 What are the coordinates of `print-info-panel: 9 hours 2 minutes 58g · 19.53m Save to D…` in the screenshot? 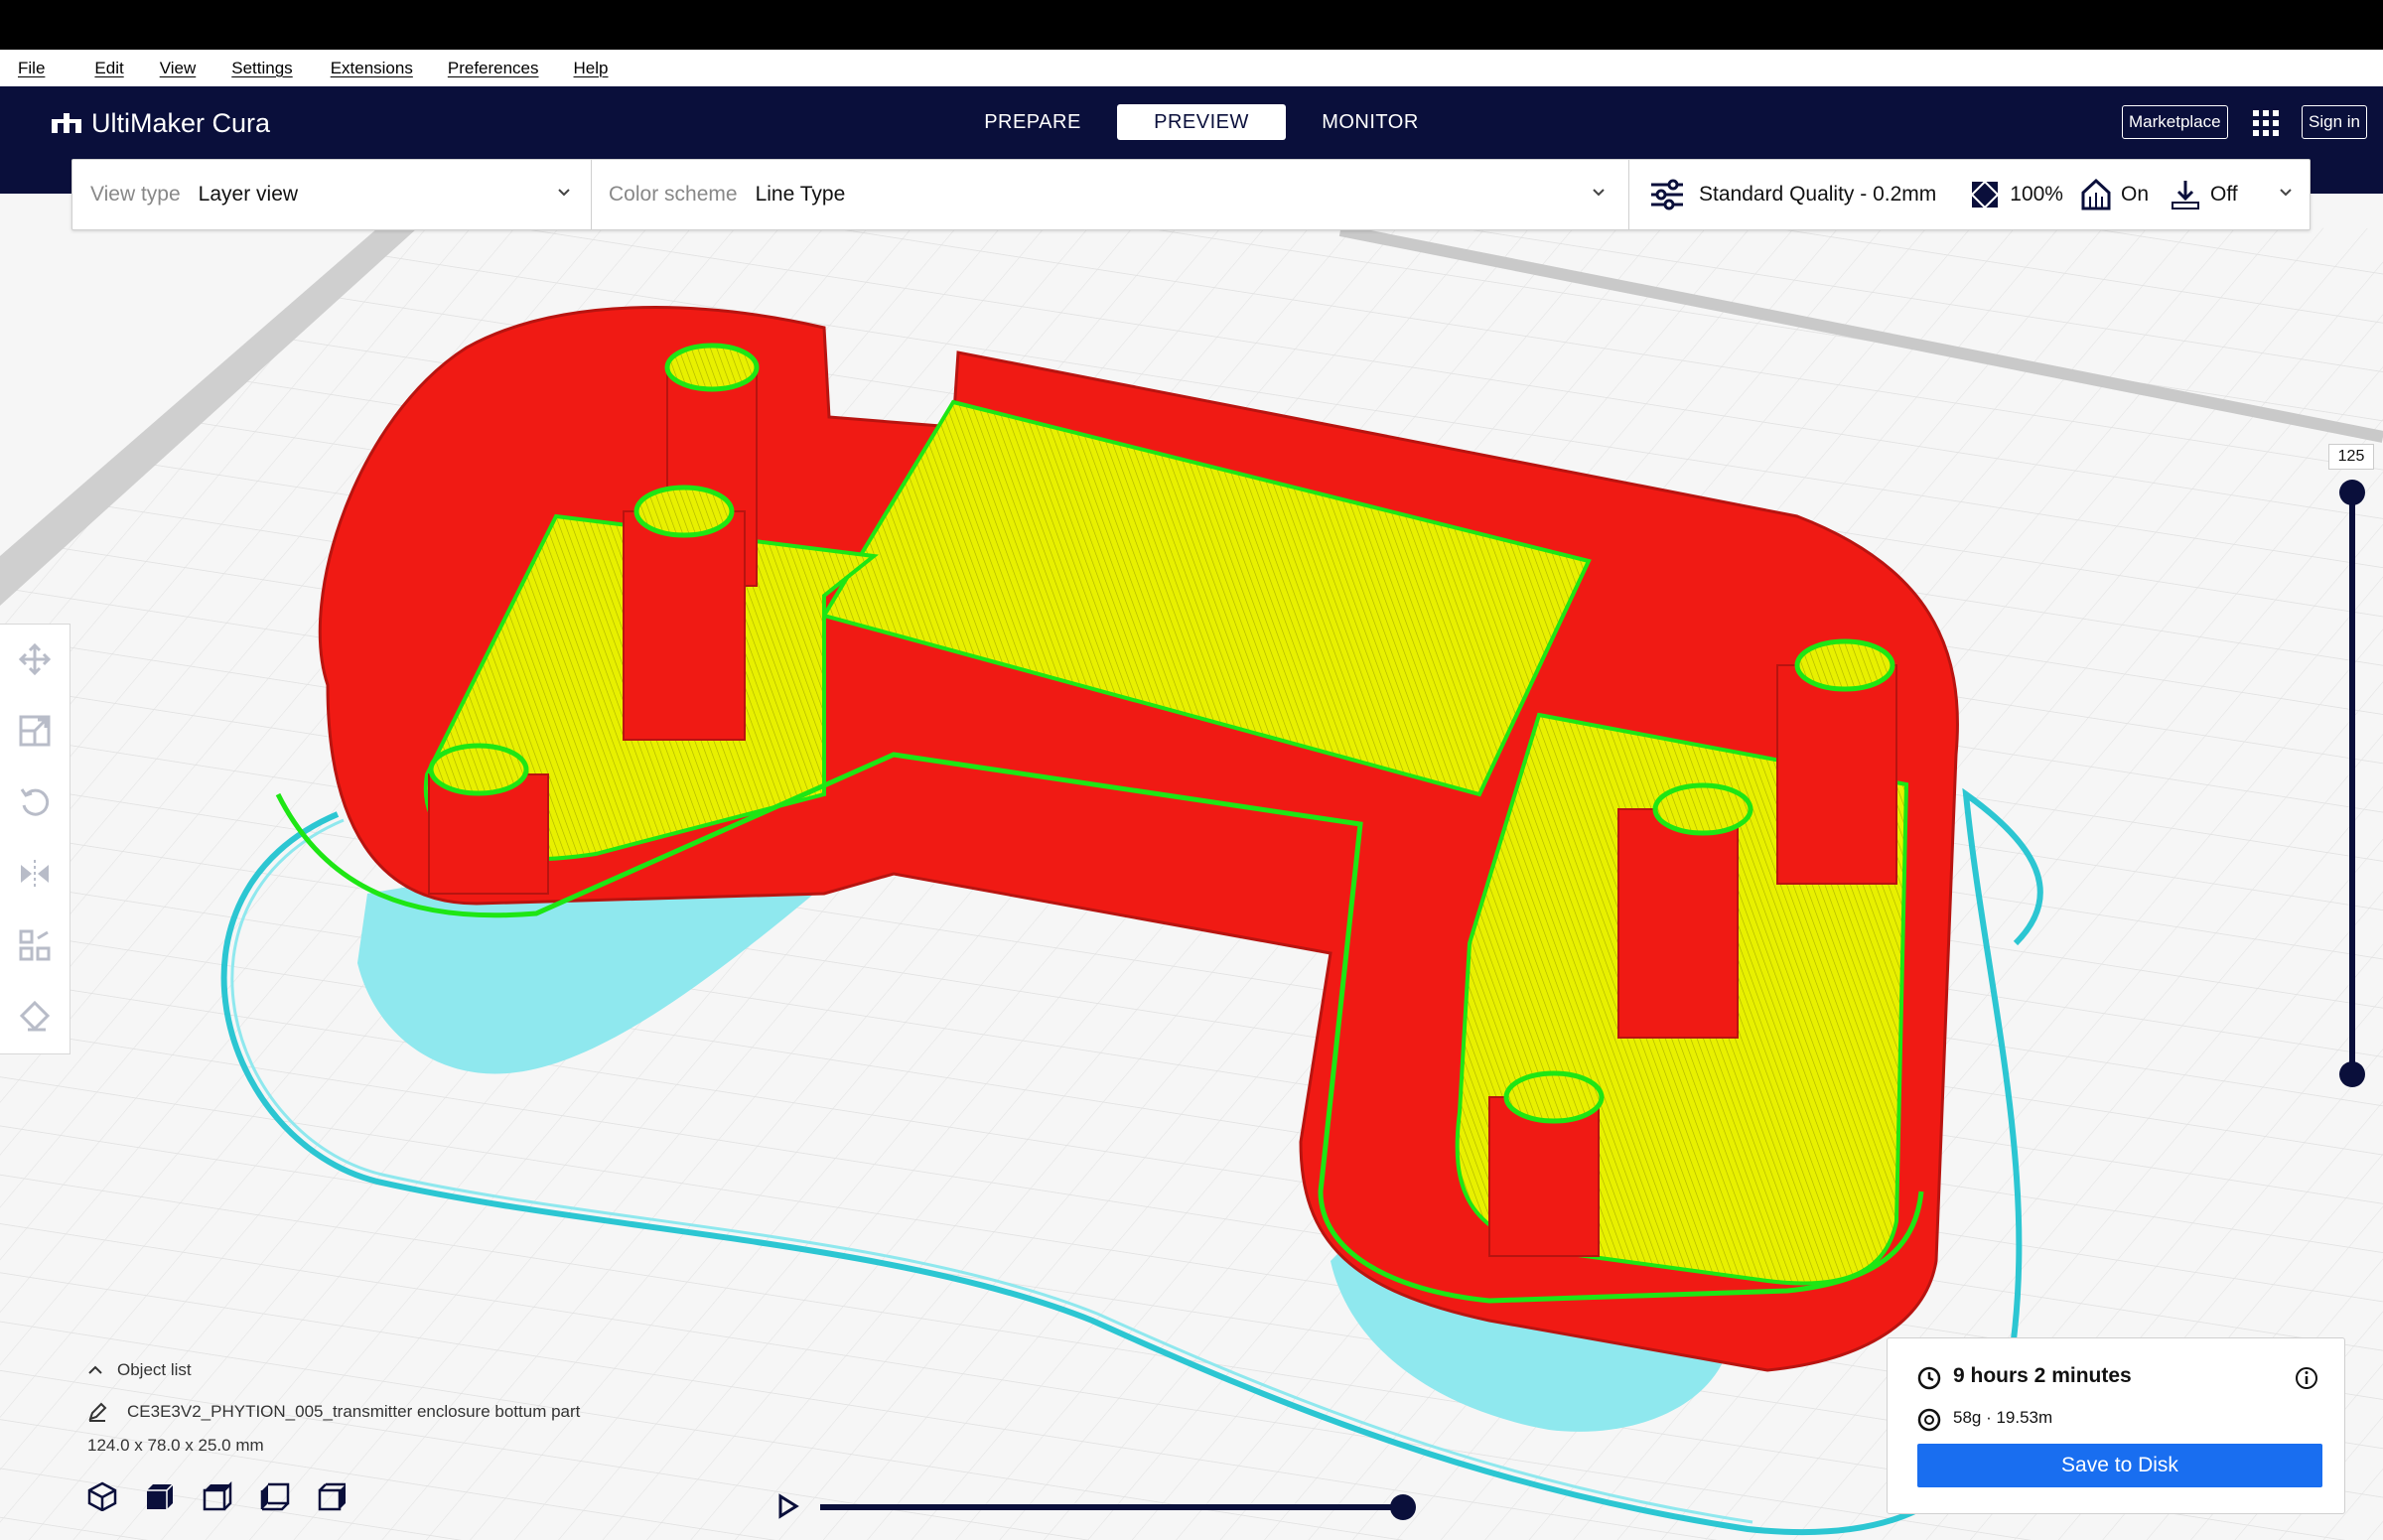 It's located at (2116, 1425).